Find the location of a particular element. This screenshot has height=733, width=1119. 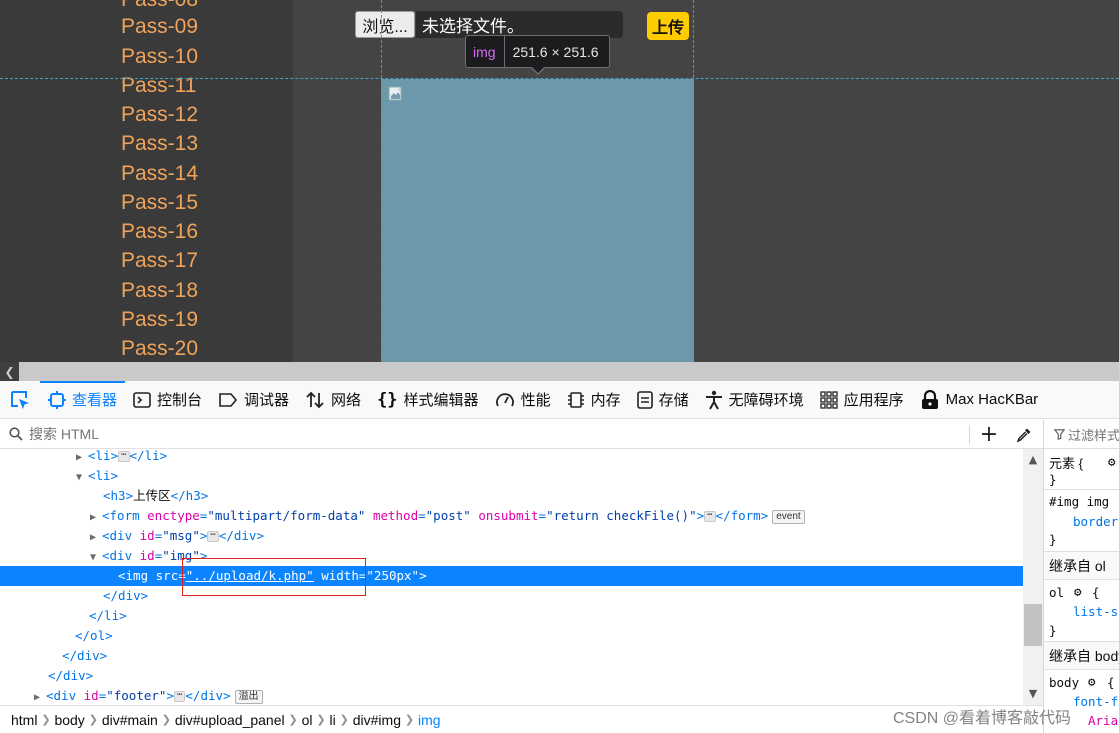

markup-node-div-footer: ▶ <div id="footer"> ⋯ </div> 溢出 is located at coordinates (511, 695).